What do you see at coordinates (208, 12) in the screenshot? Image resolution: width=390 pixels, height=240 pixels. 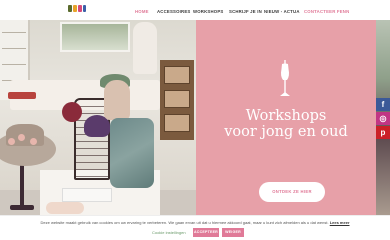 I see `nav-workshops: WORKSHOPS` at bounding box center [208, 12].